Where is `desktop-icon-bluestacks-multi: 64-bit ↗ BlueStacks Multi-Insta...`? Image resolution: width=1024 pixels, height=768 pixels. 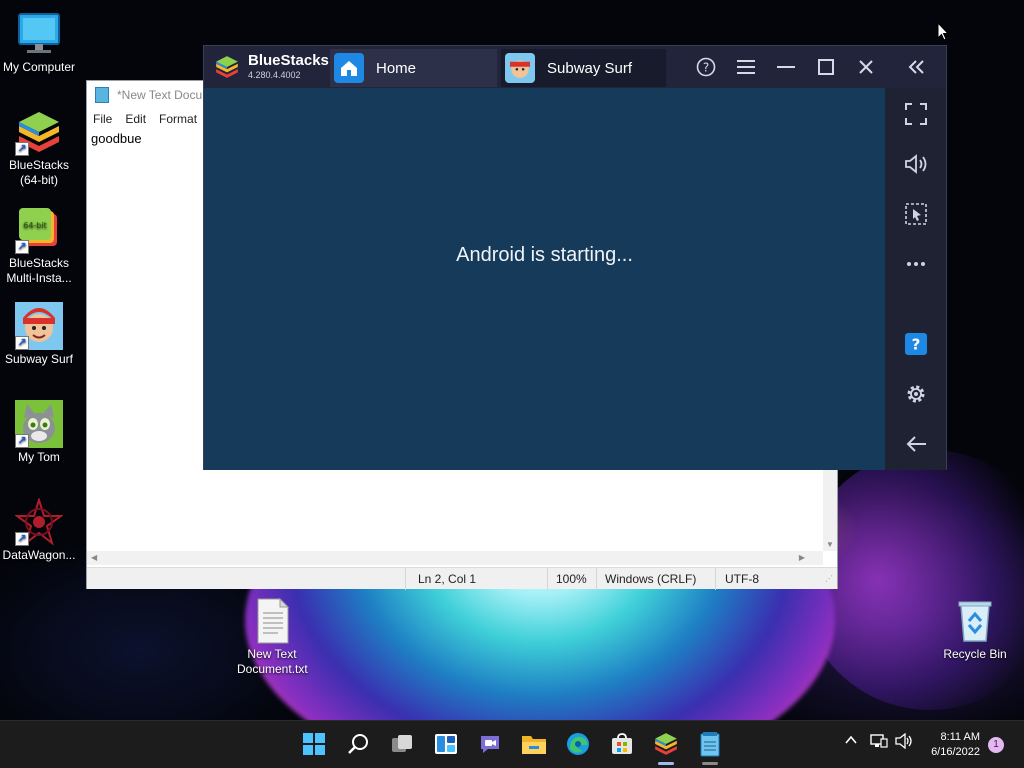 desktop-icon-bluestacks-multi: 64-bit ↗ BlueStacks Multi-Insta... is located at coordinates (39, 246).